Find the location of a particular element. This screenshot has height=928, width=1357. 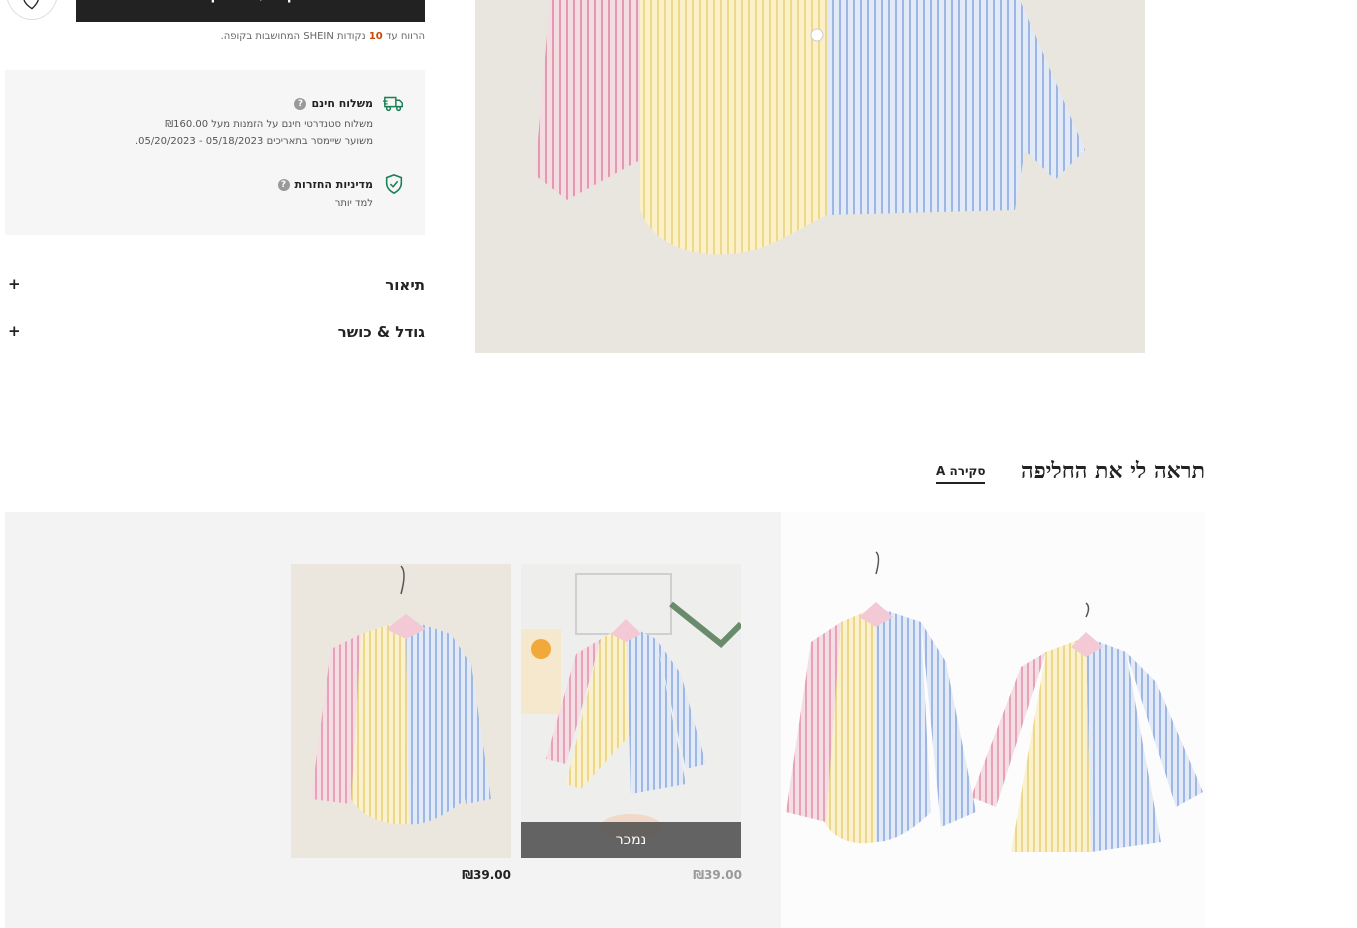

learn-more-link: למד יותר is located at coordinates (325, 203).